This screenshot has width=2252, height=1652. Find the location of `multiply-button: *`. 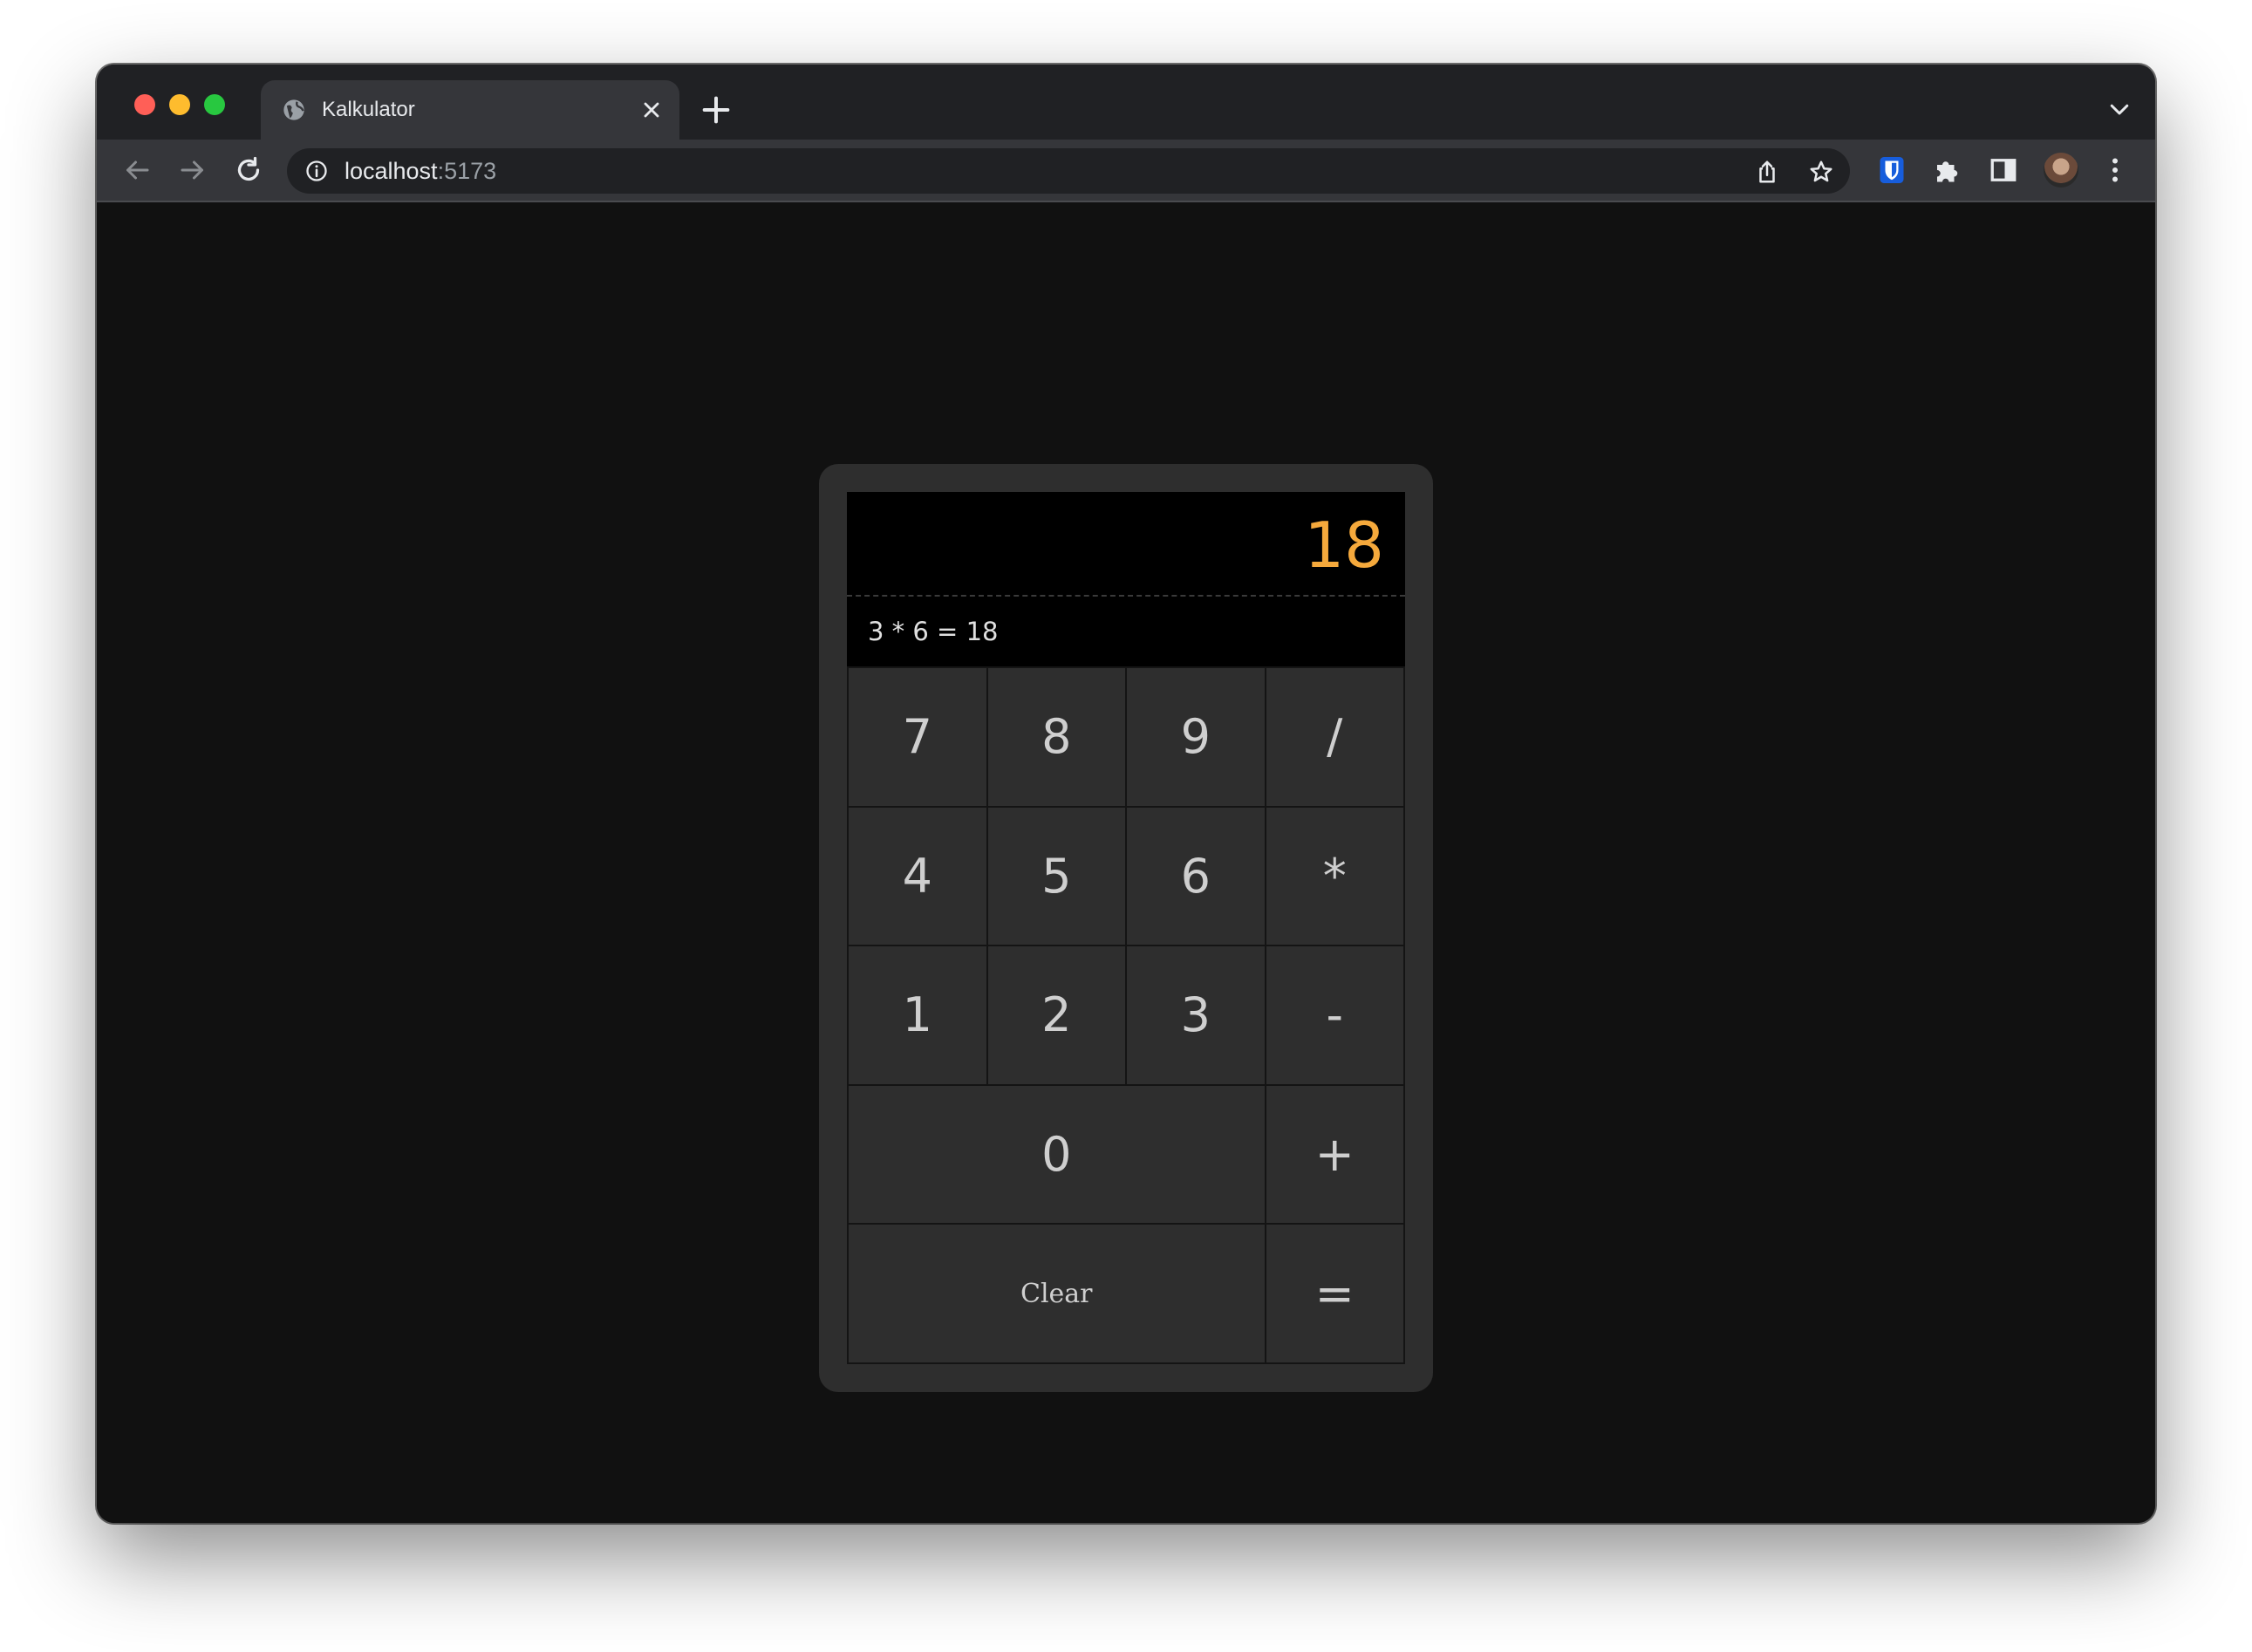

multiply-button: * is located at coordinates (1334, 876).